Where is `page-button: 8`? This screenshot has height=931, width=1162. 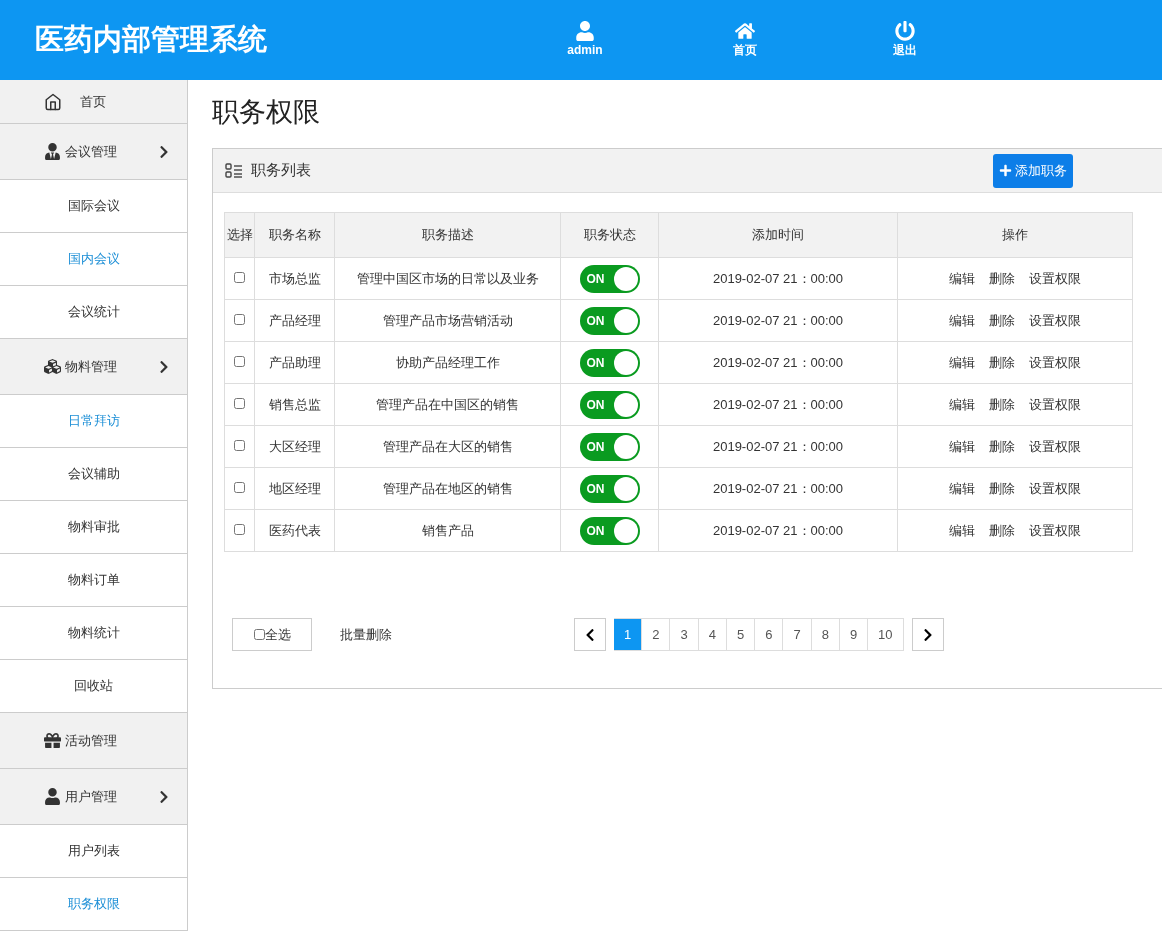
page-button: 8 is located at coordinates (825, 634).